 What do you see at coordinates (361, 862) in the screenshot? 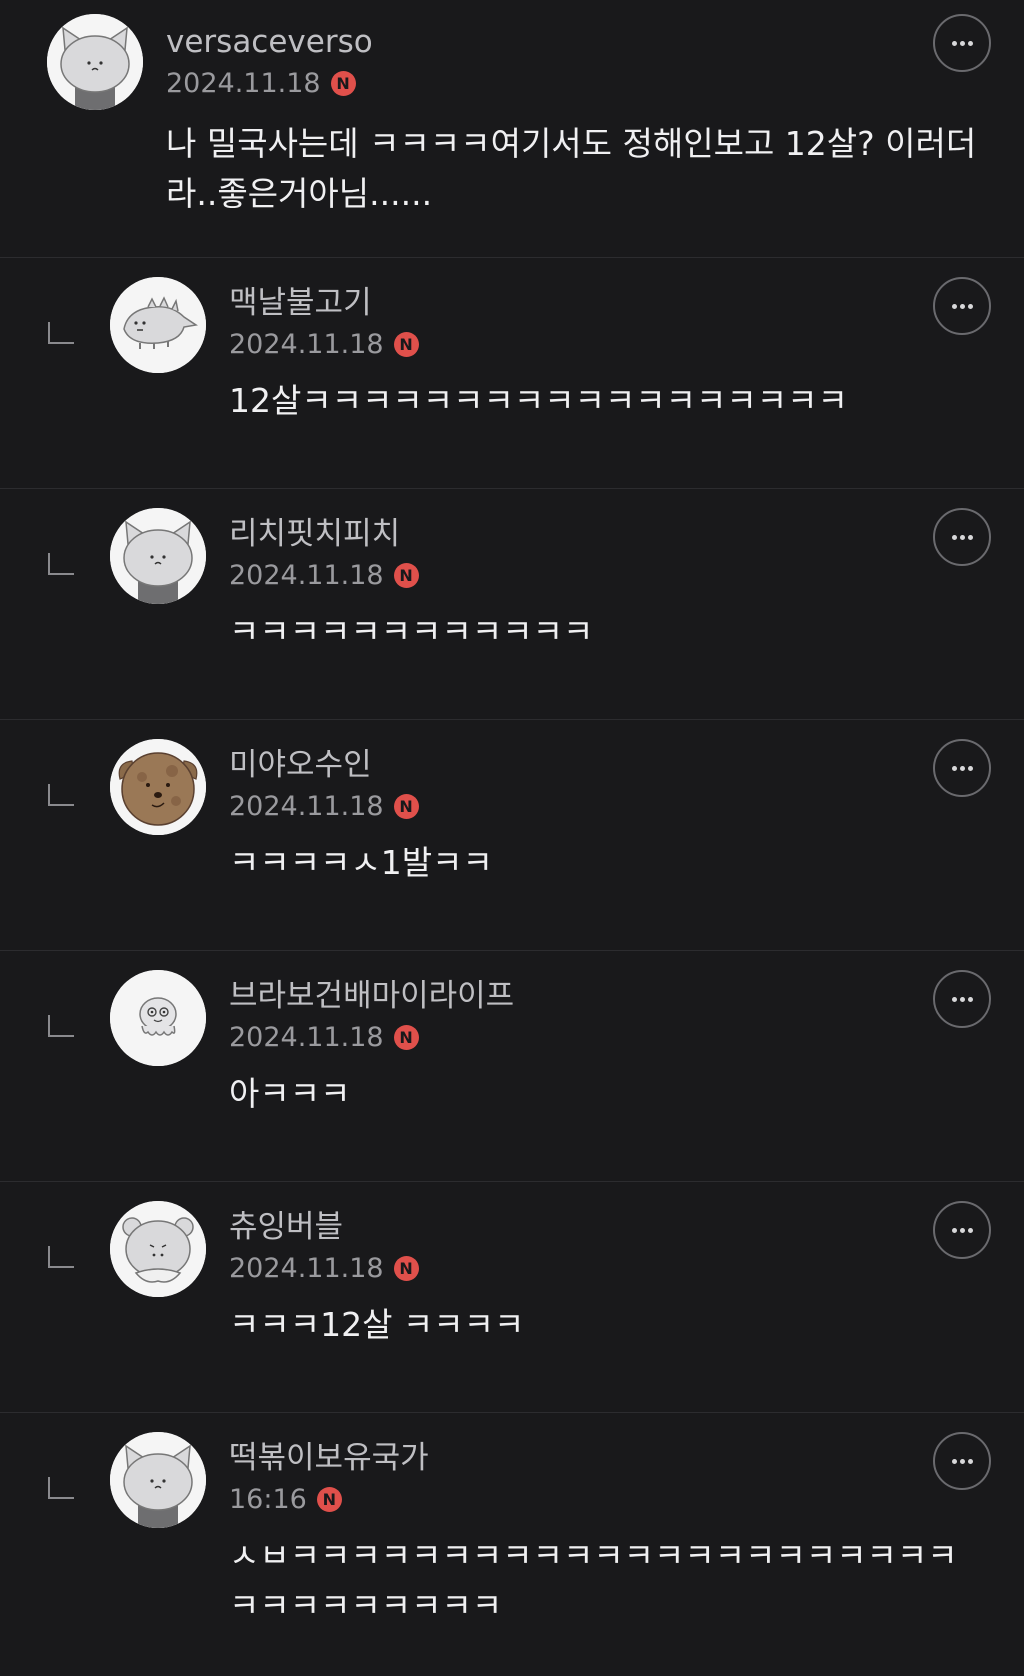
I see `comment-text: ㅋㅋㅋㅋㅅ1발ㅋㅋ` at bounding box center [361, 862].